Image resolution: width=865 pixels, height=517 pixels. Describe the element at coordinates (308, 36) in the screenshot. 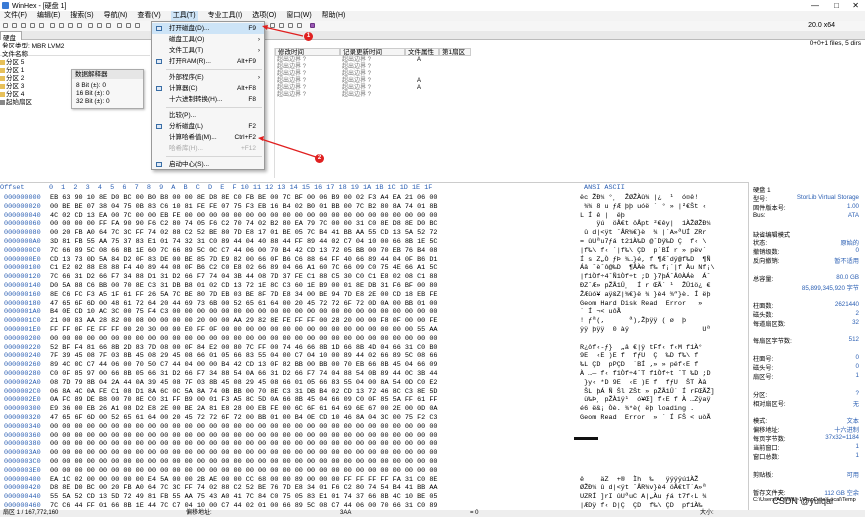

I see `annotation-badge-1: 1` at that location.